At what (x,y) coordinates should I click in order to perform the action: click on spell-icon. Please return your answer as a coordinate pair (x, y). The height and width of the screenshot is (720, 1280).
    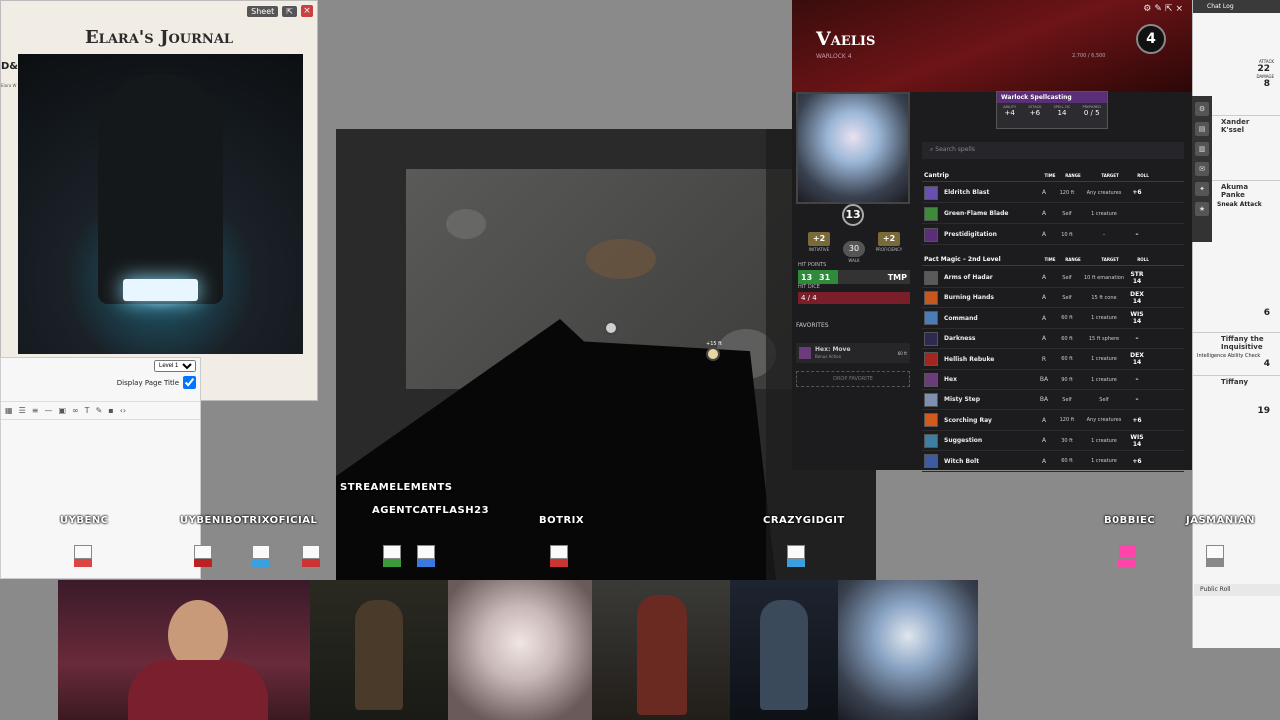
    Looking at the image, I should click on (931, 359).